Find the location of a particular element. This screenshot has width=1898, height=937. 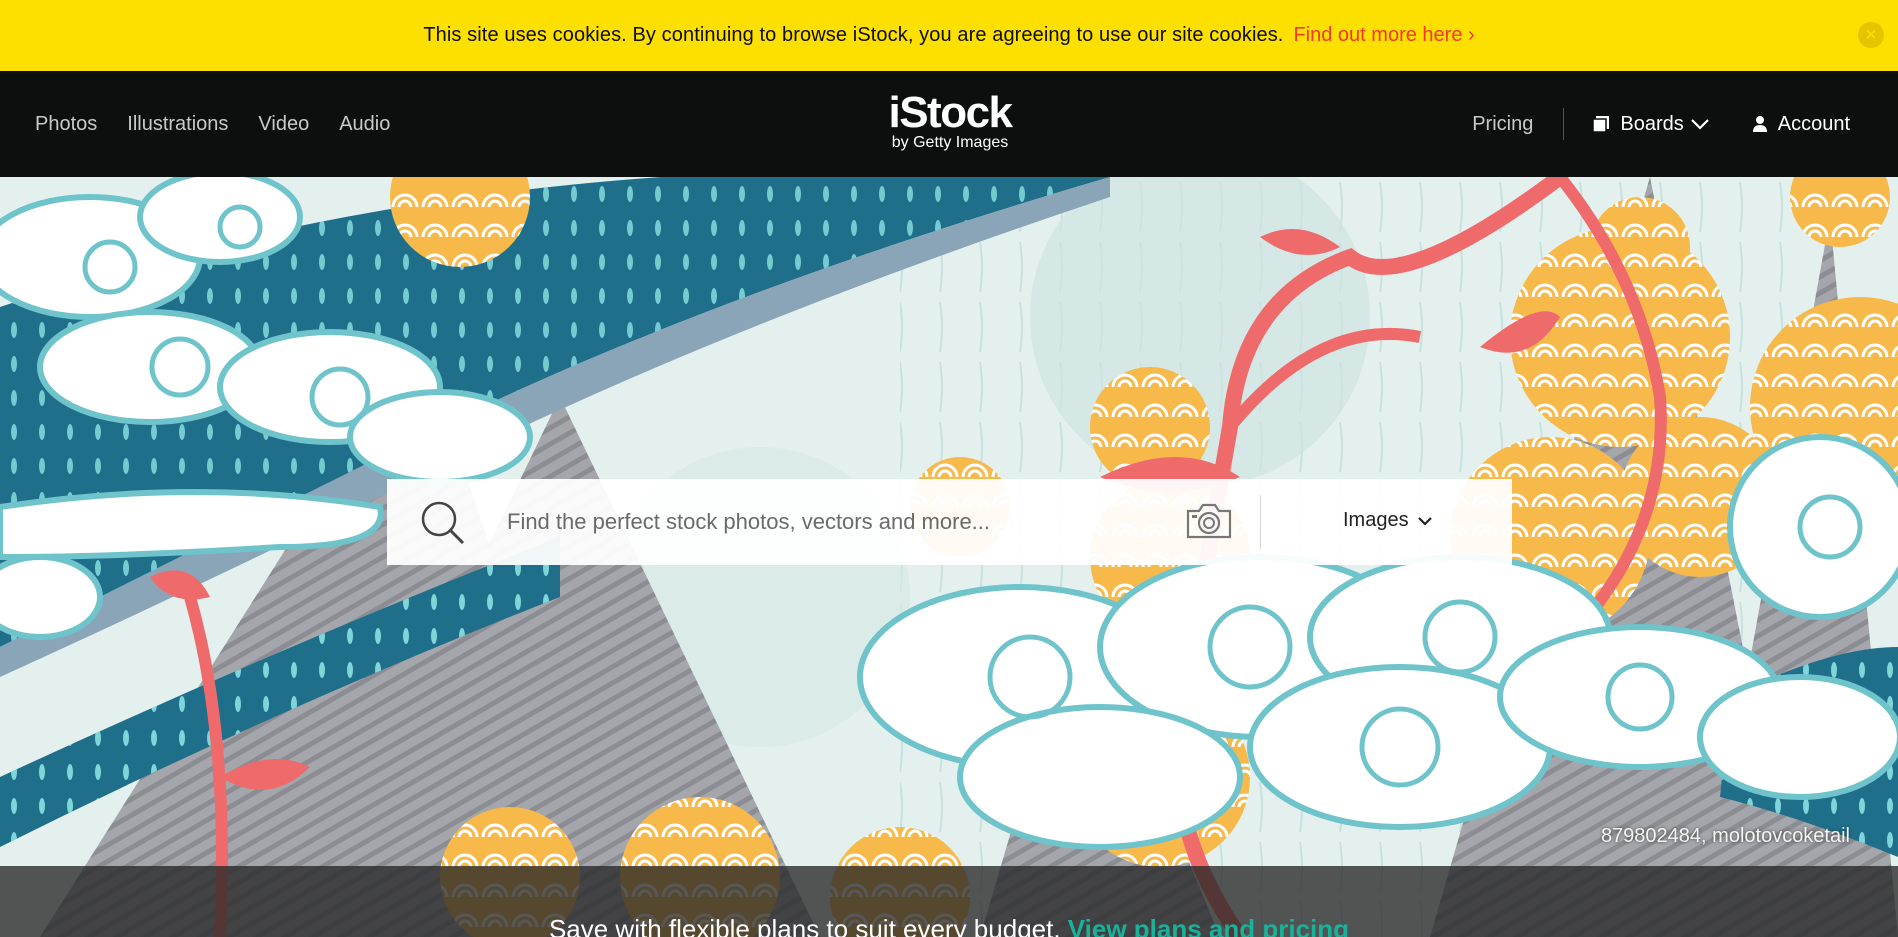

search-divider is located at coordinates (1260, 522).